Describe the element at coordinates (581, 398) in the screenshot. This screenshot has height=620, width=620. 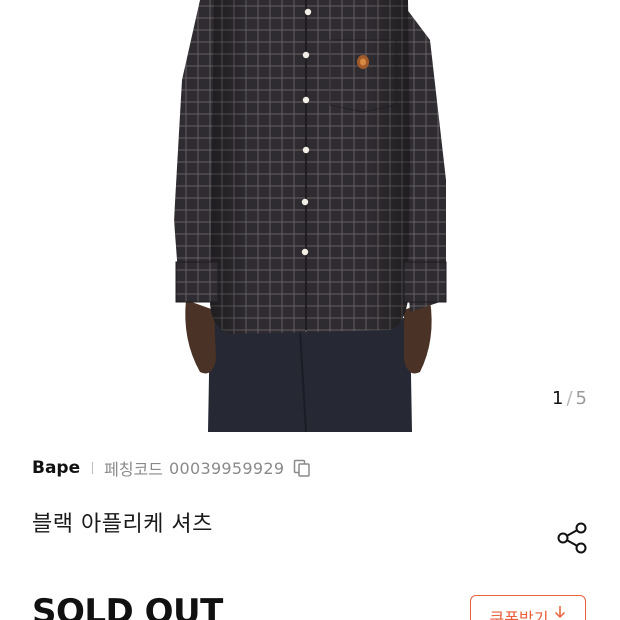
I see `image-counter-total: 5` at that location.